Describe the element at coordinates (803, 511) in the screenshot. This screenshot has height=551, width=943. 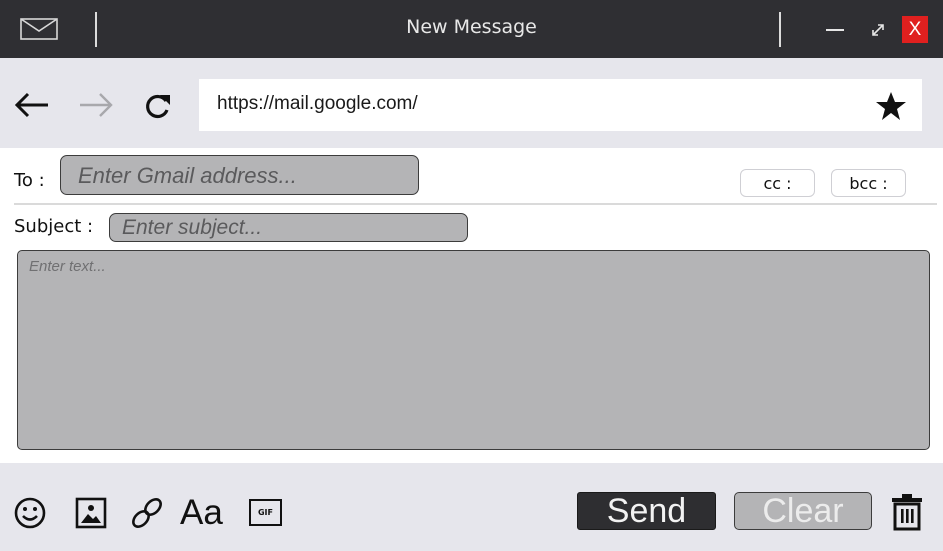
I see `clear-button: Clear` at that location.